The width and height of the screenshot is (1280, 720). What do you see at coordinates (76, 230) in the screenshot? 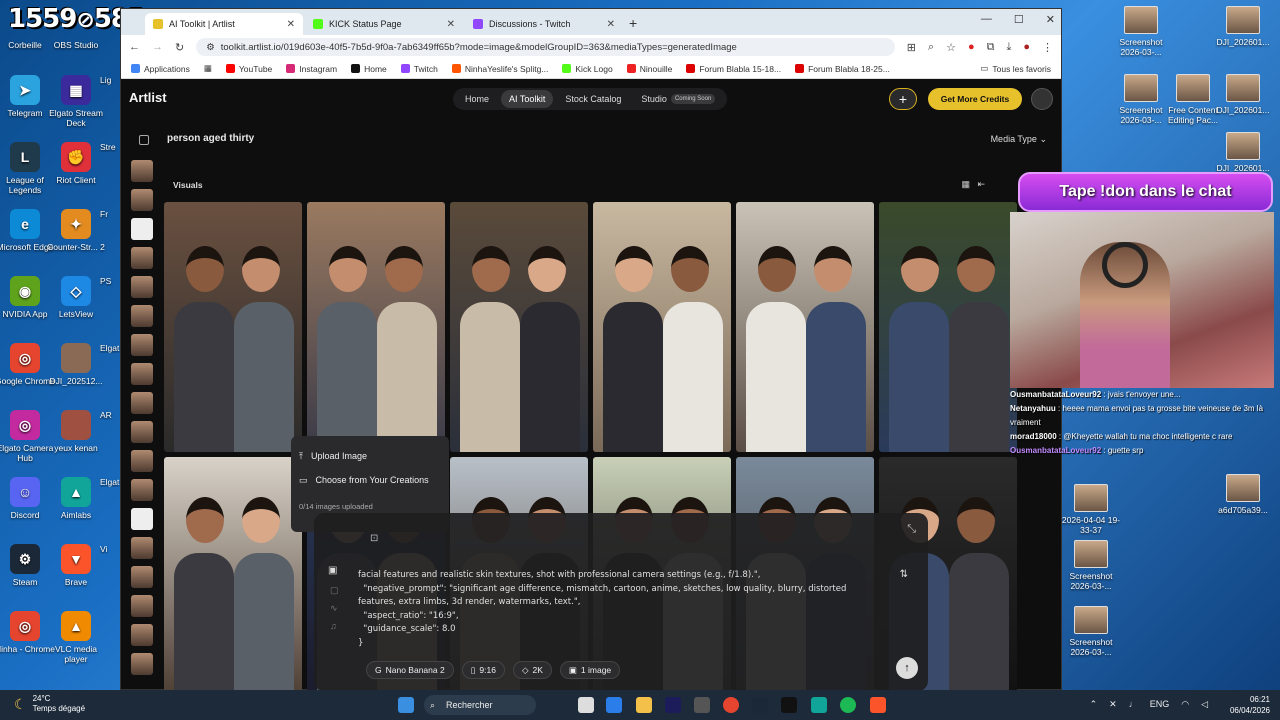
I see `desktop-icon: ✦ Counter-Str... 2` at bounding box center [76, 230].